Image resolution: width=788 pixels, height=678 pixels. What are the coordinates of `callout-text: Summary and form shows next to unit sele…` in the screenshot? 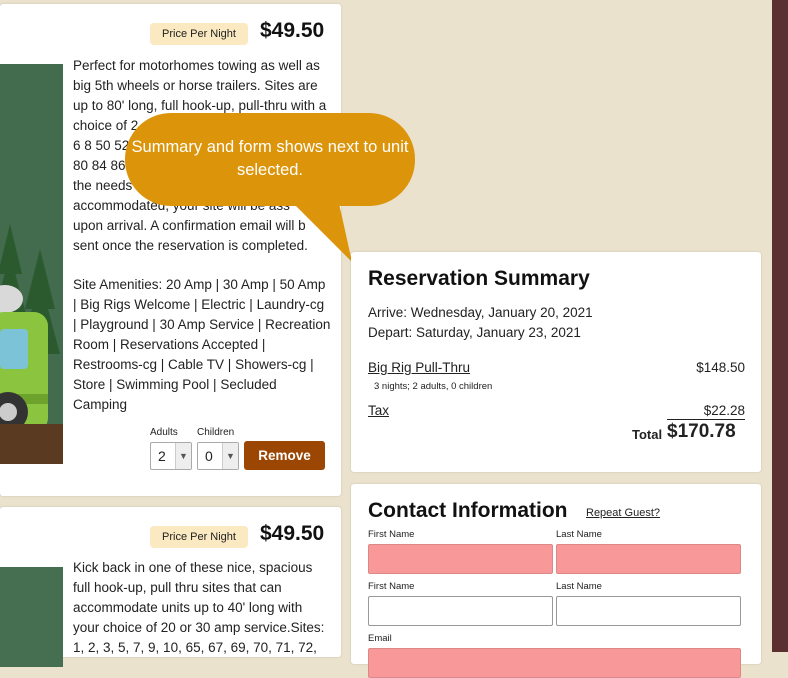 It's located at (270, 158).